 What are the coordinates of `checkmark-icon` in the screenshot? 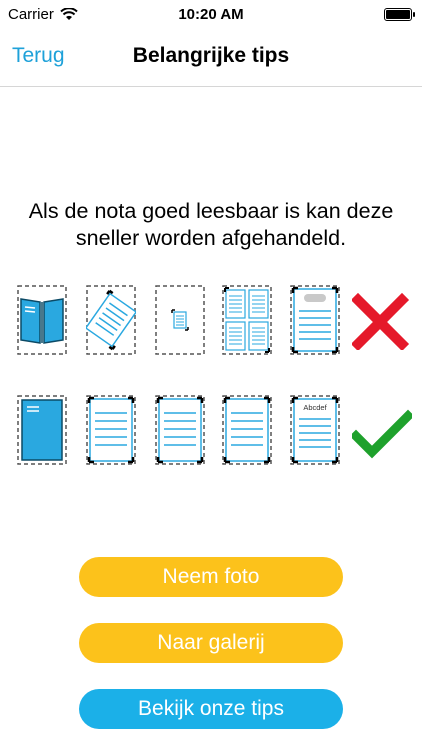 It's located at (382, 434).